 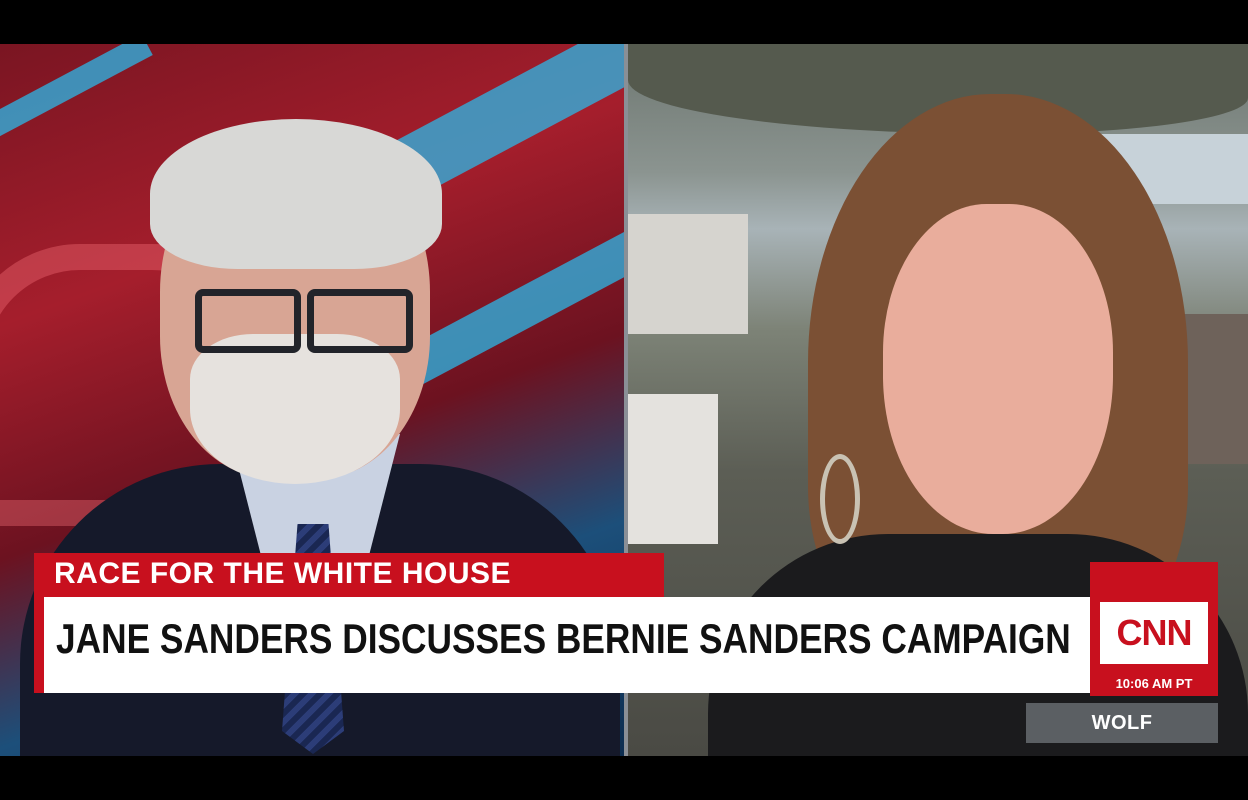 I want to click on host-beard, so click(x=295, y=409).